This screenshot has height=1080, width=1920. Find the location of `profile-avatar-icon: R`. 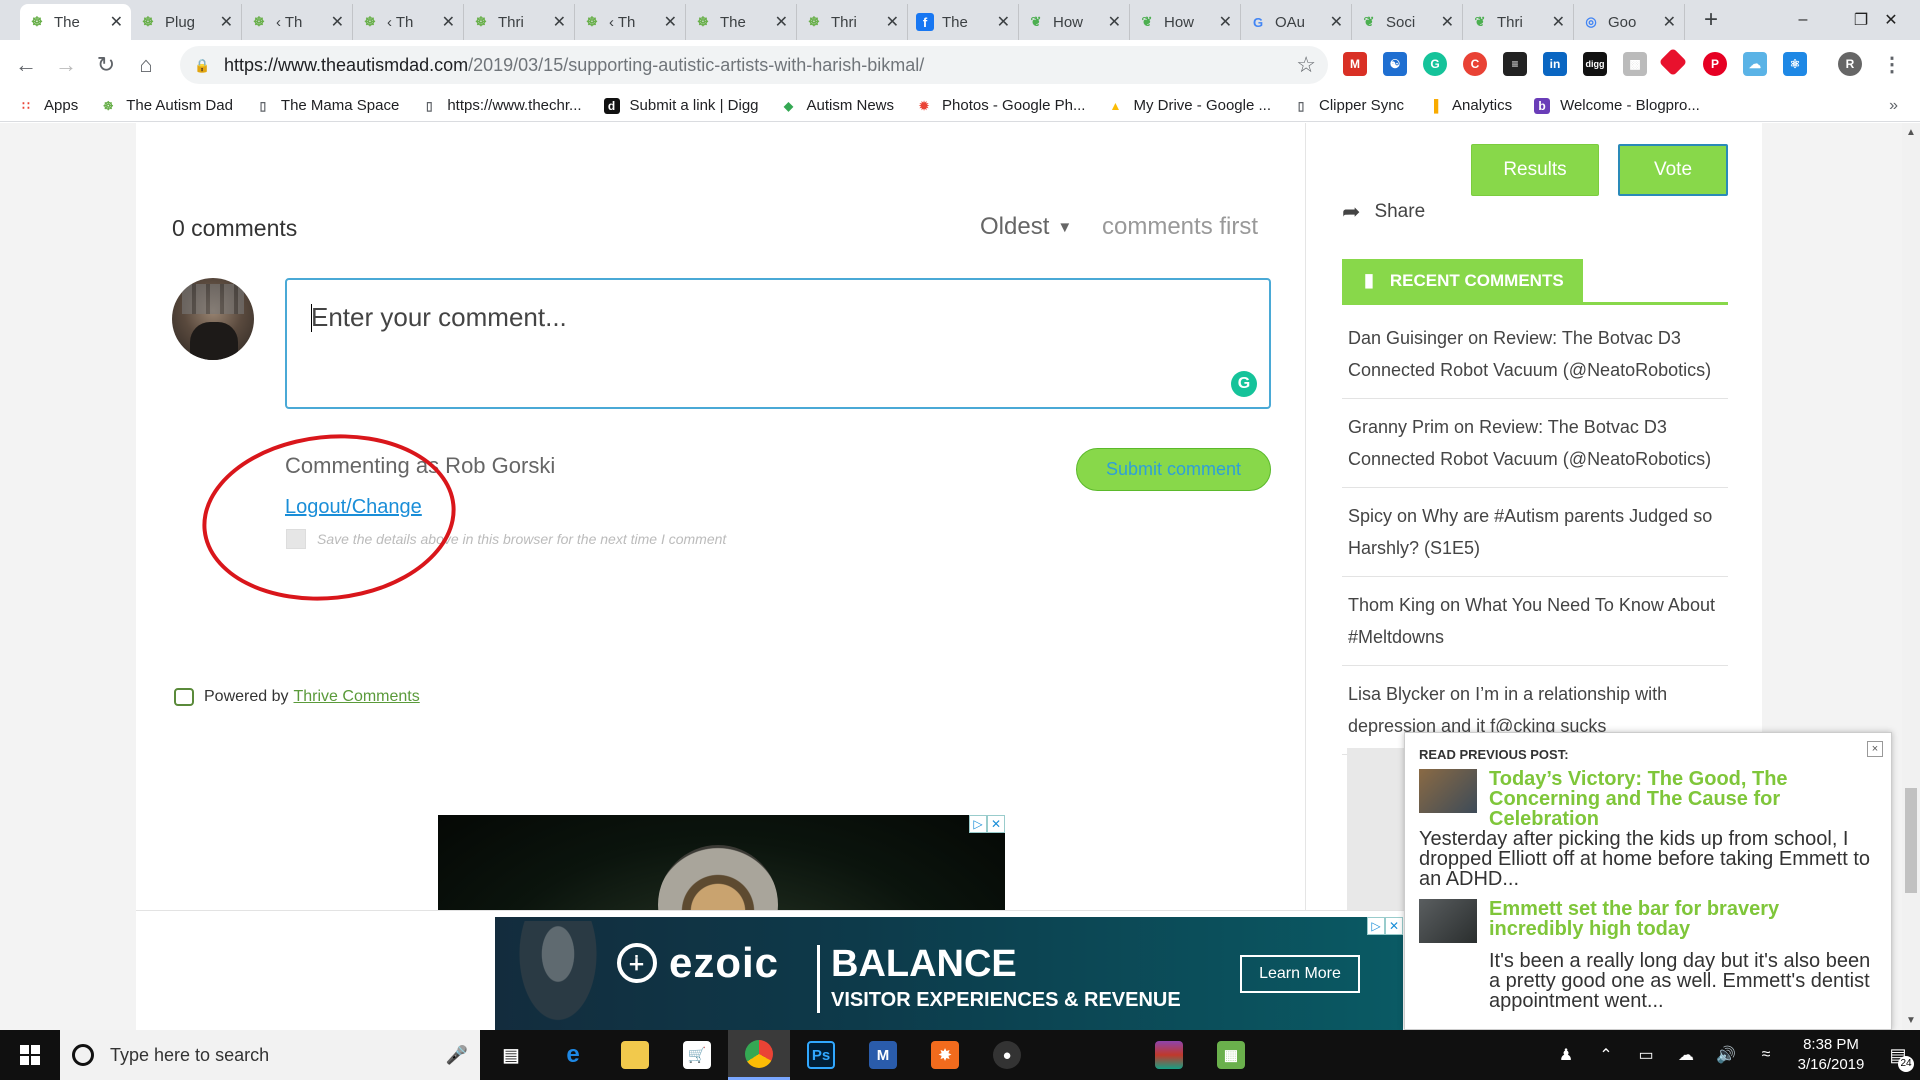

profile-avatar-icon: R is located at coordinates (1850, 64).